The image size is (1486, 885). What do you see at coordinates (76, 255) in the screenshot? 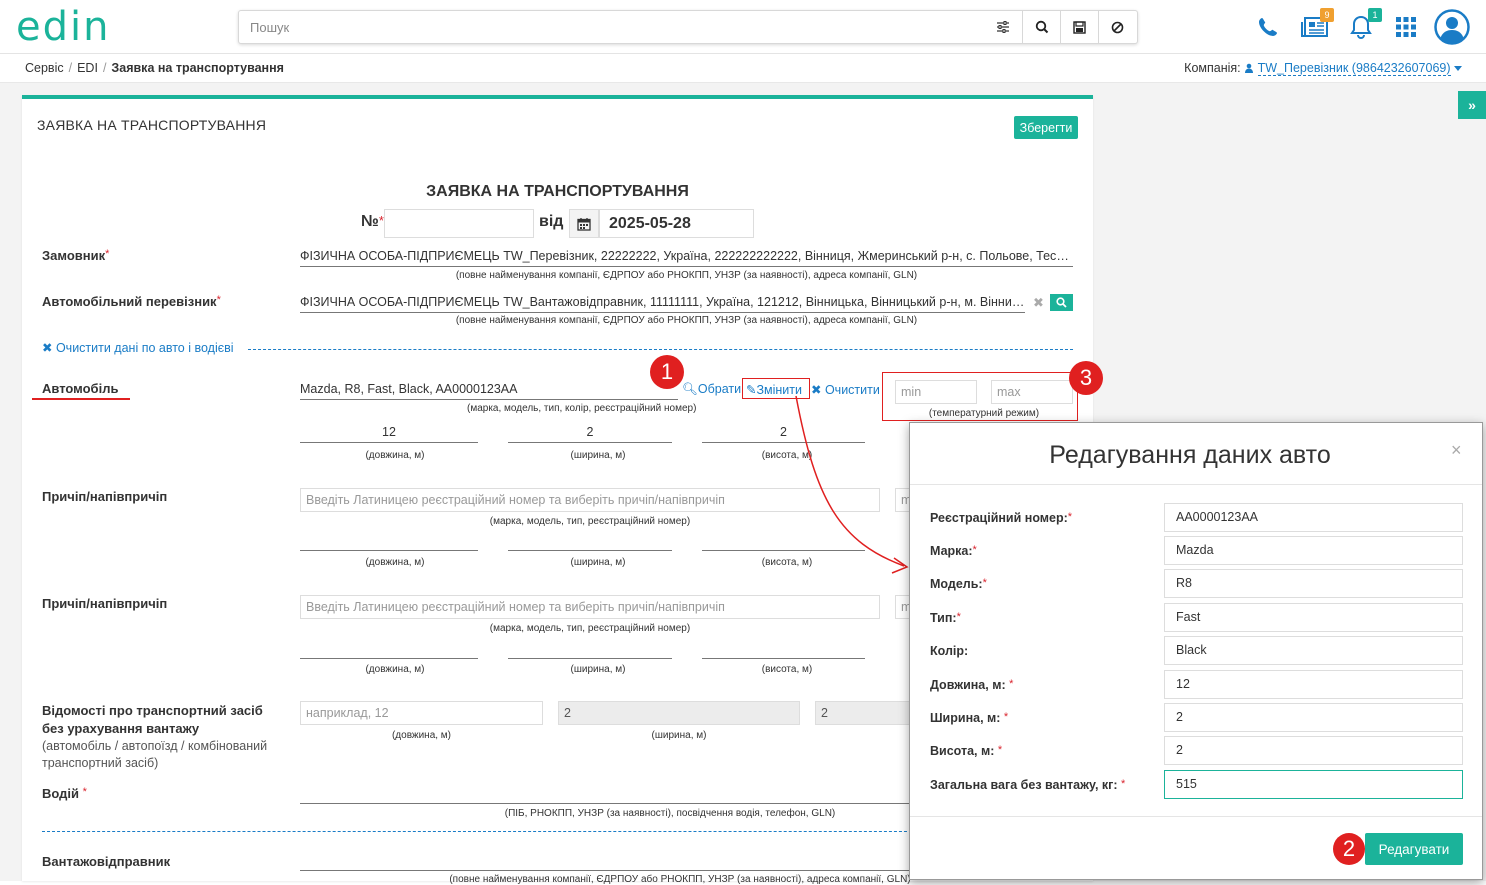
I see `customer-label: Замовник*` at bounding box center [76, 255].